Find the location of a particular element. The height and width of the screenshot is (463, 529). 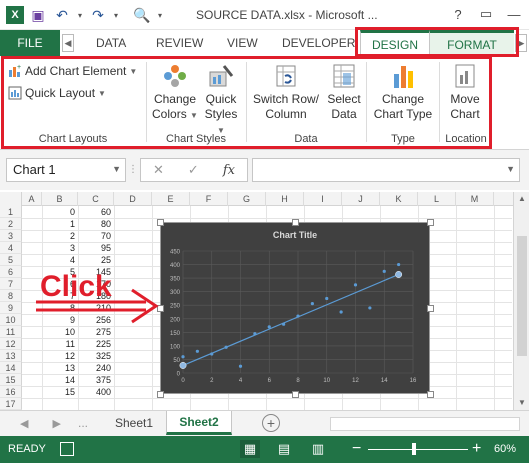

resize-handle-bottom-left is located at coordinates (160, 394).